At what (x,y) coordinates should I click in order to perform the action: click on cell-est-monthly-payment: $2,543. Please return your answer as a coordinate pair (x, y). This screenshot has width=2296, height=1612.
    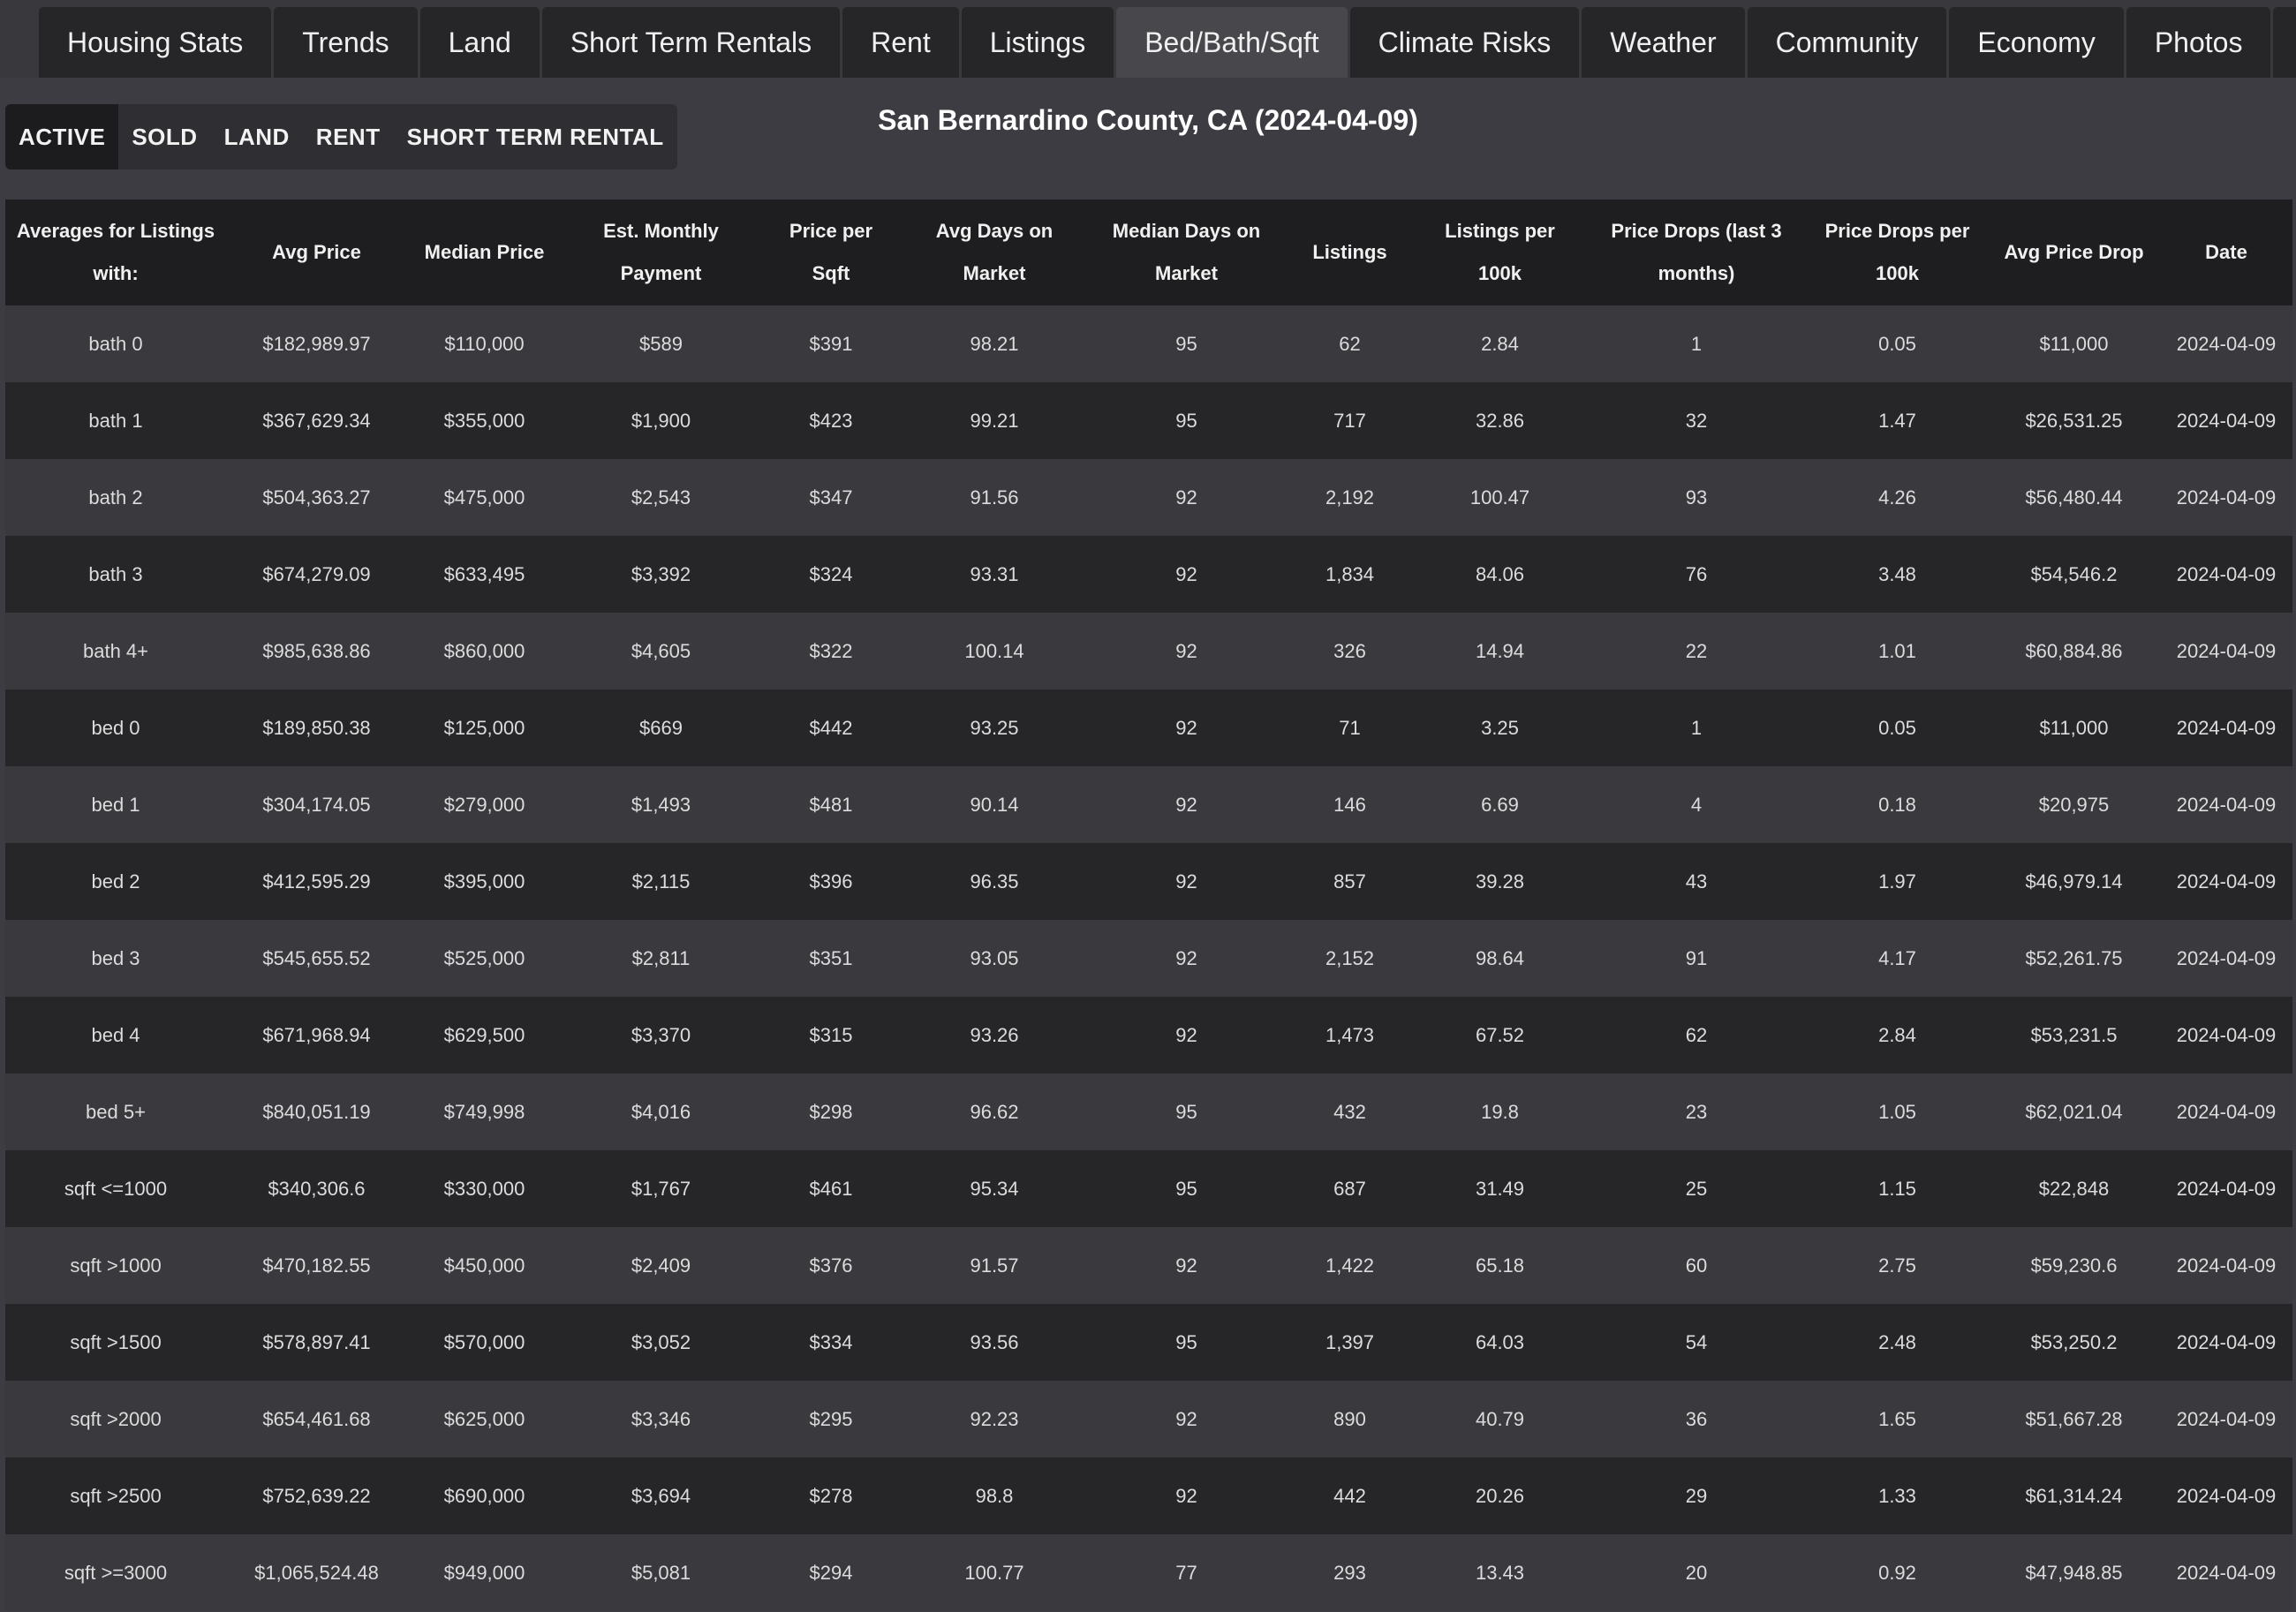
    Looking at the image, I should click on (661, 497).